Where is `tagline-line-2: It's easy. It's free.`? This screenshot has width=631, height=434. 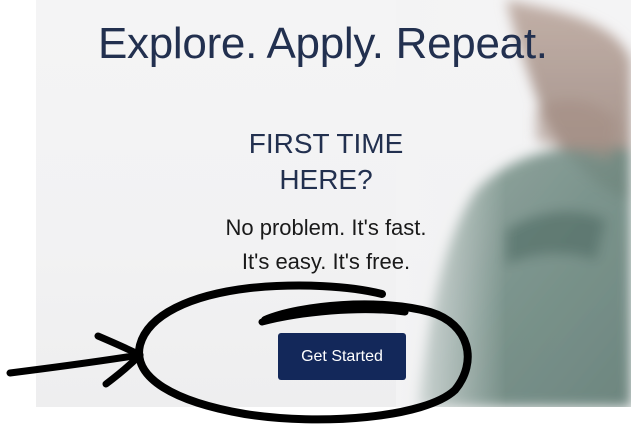
tagline-line-2: It's easy. It's free. is located at coordinates (326, 261).